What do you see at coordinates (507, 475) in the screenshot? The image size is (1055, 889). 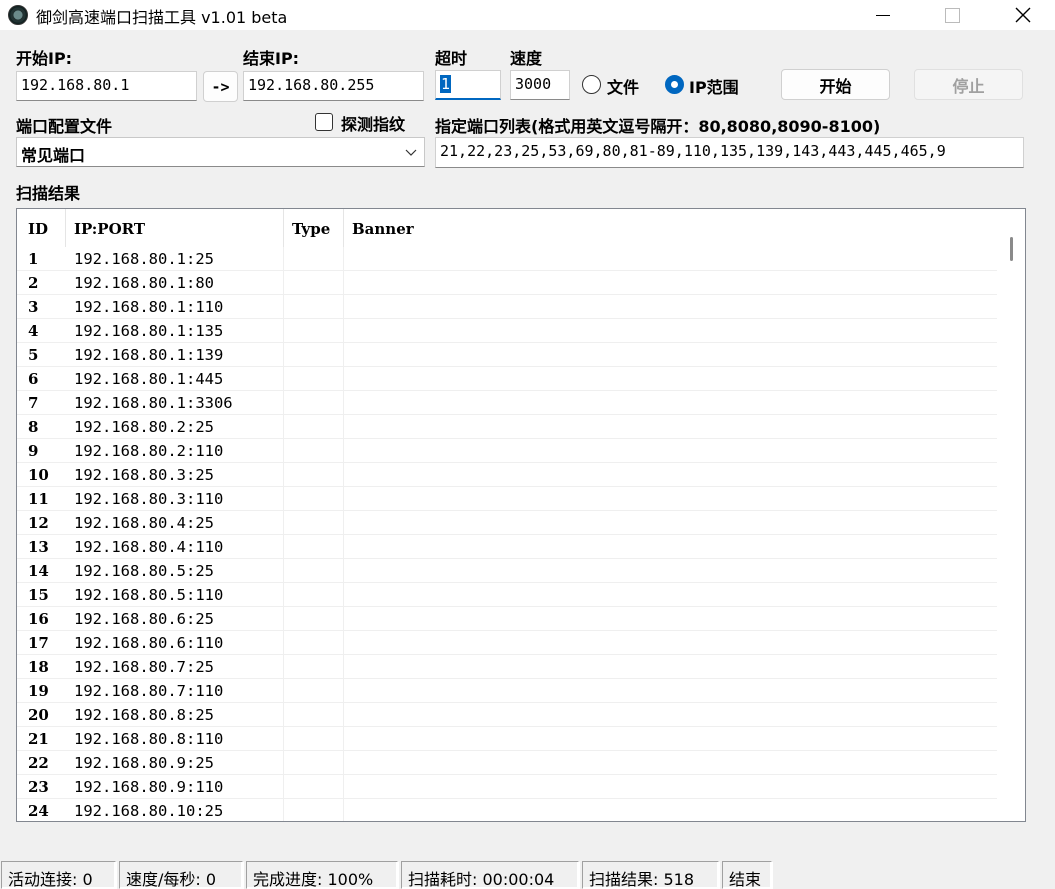 I see `table-row: 10 192.168.80.3:25` at bounding box center [507, 475].